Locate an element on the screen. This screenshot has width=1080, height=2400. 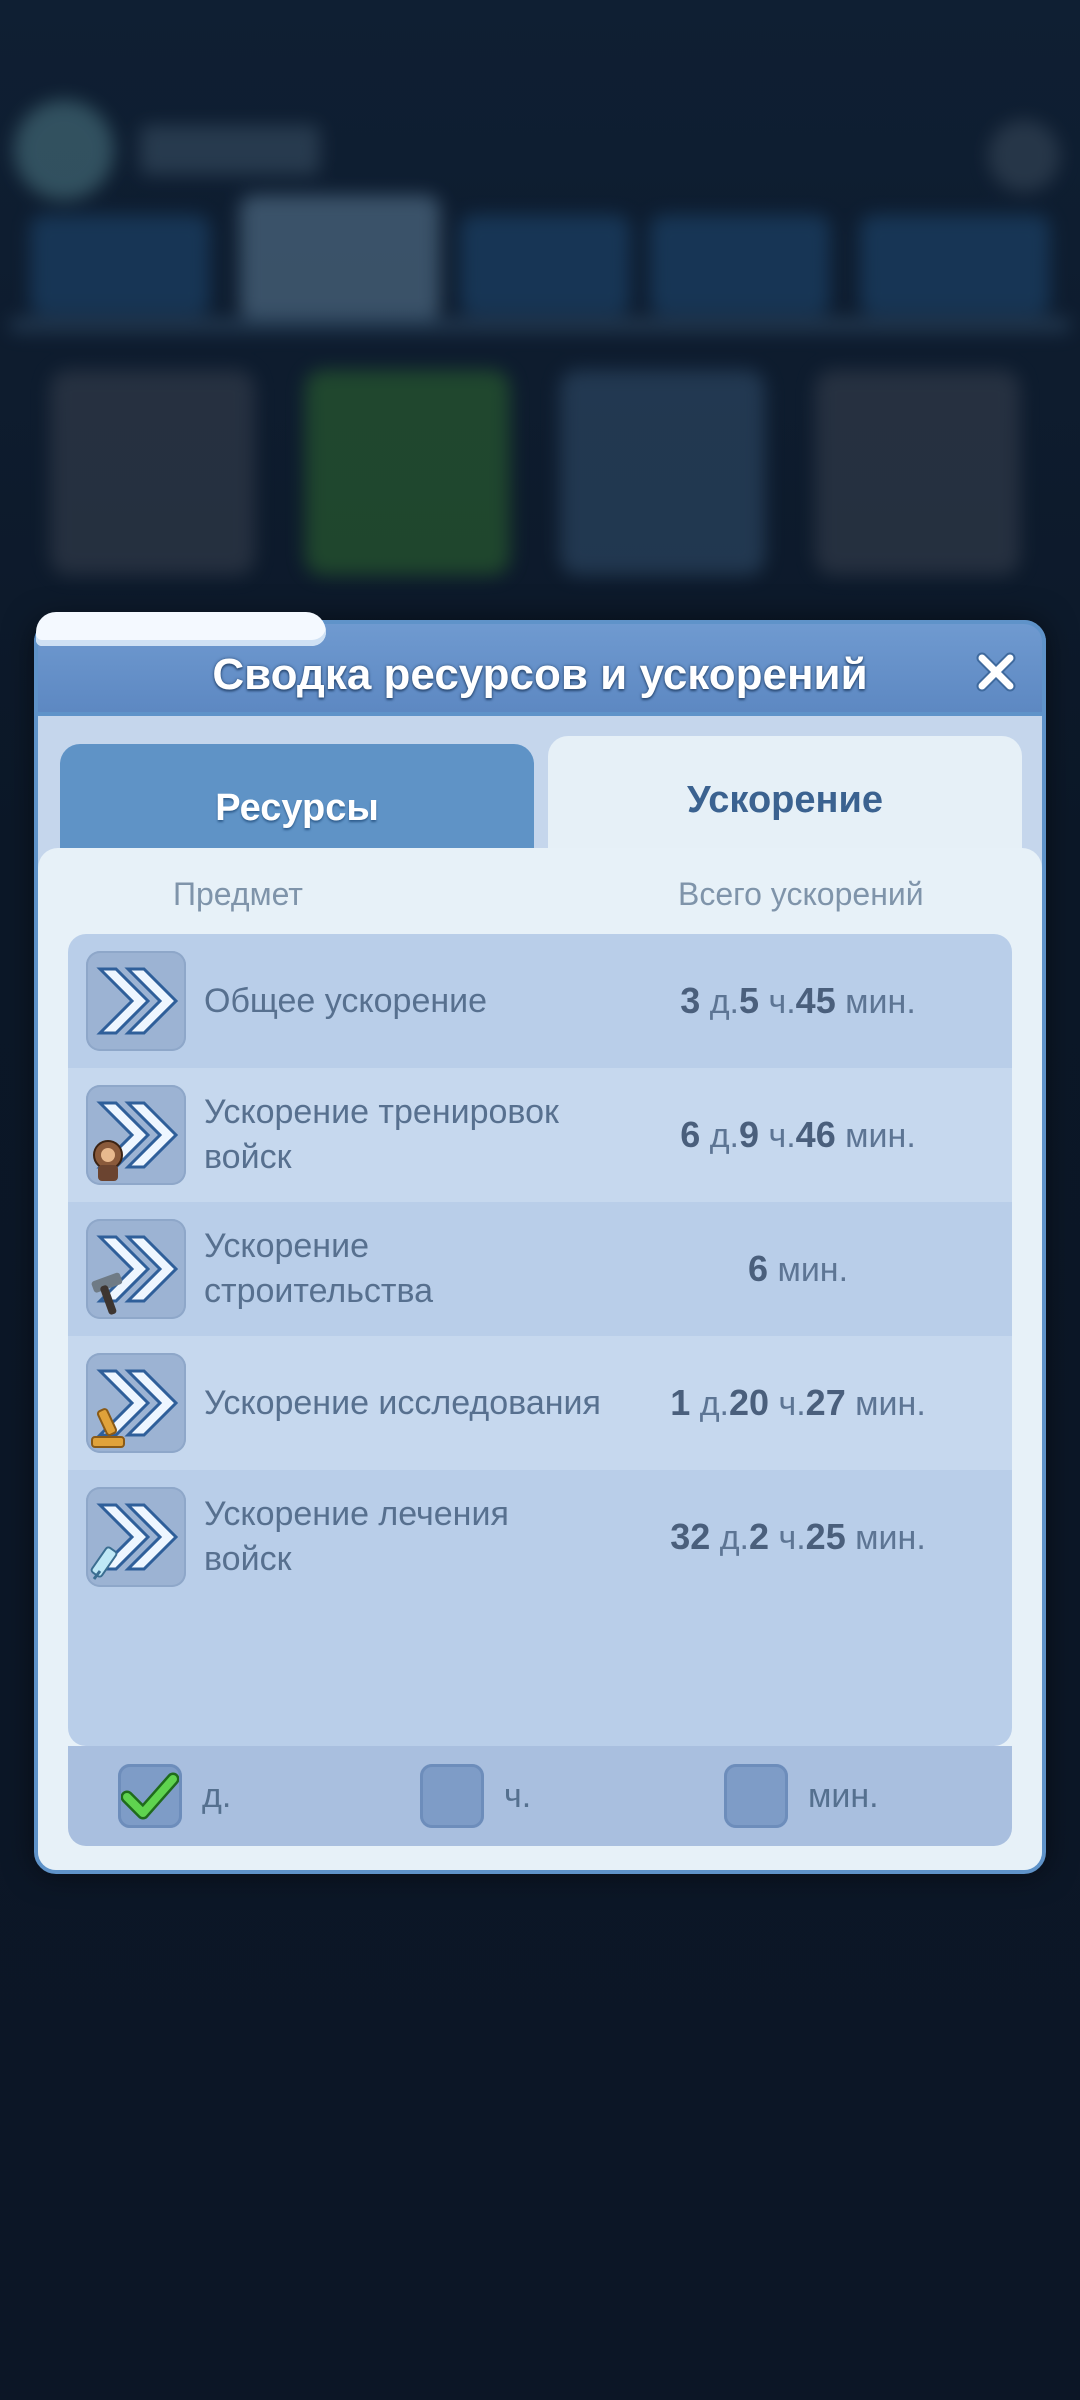
column-header-item: Предмет is located at coordinates (238, 894).